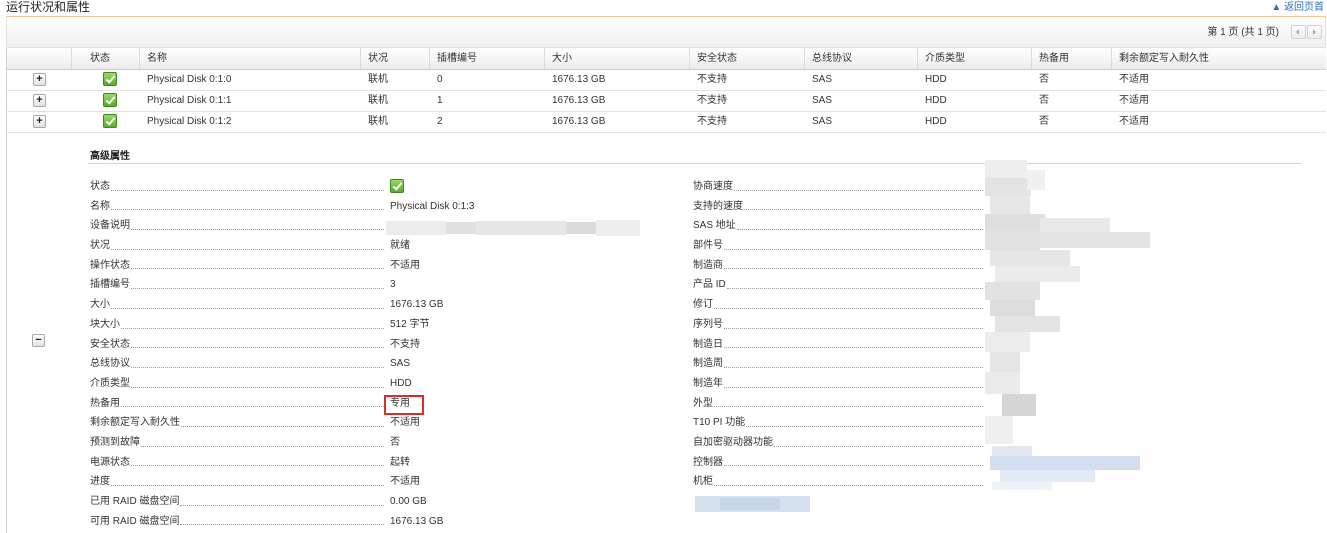 This screenshot has width=1327, height=533. Describe the element at coordinates (110, 364) in the screenshot. I see `property-label: 总线协议` at that location.